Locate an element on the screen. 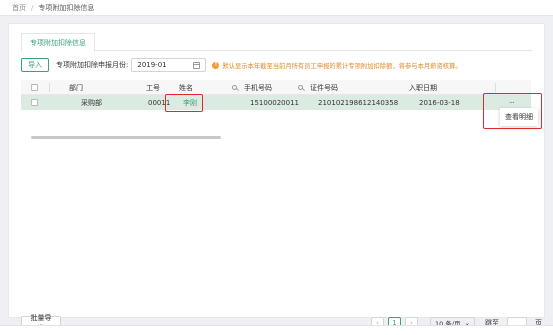  horizontal-scrollbar is located at coordinates (126, 137).